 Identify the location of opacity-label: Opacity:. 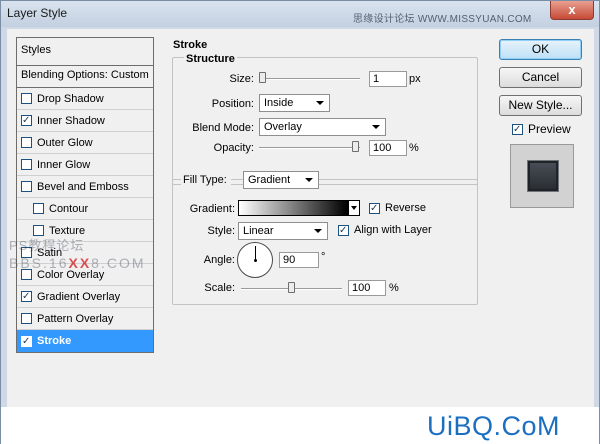
(233, 148).